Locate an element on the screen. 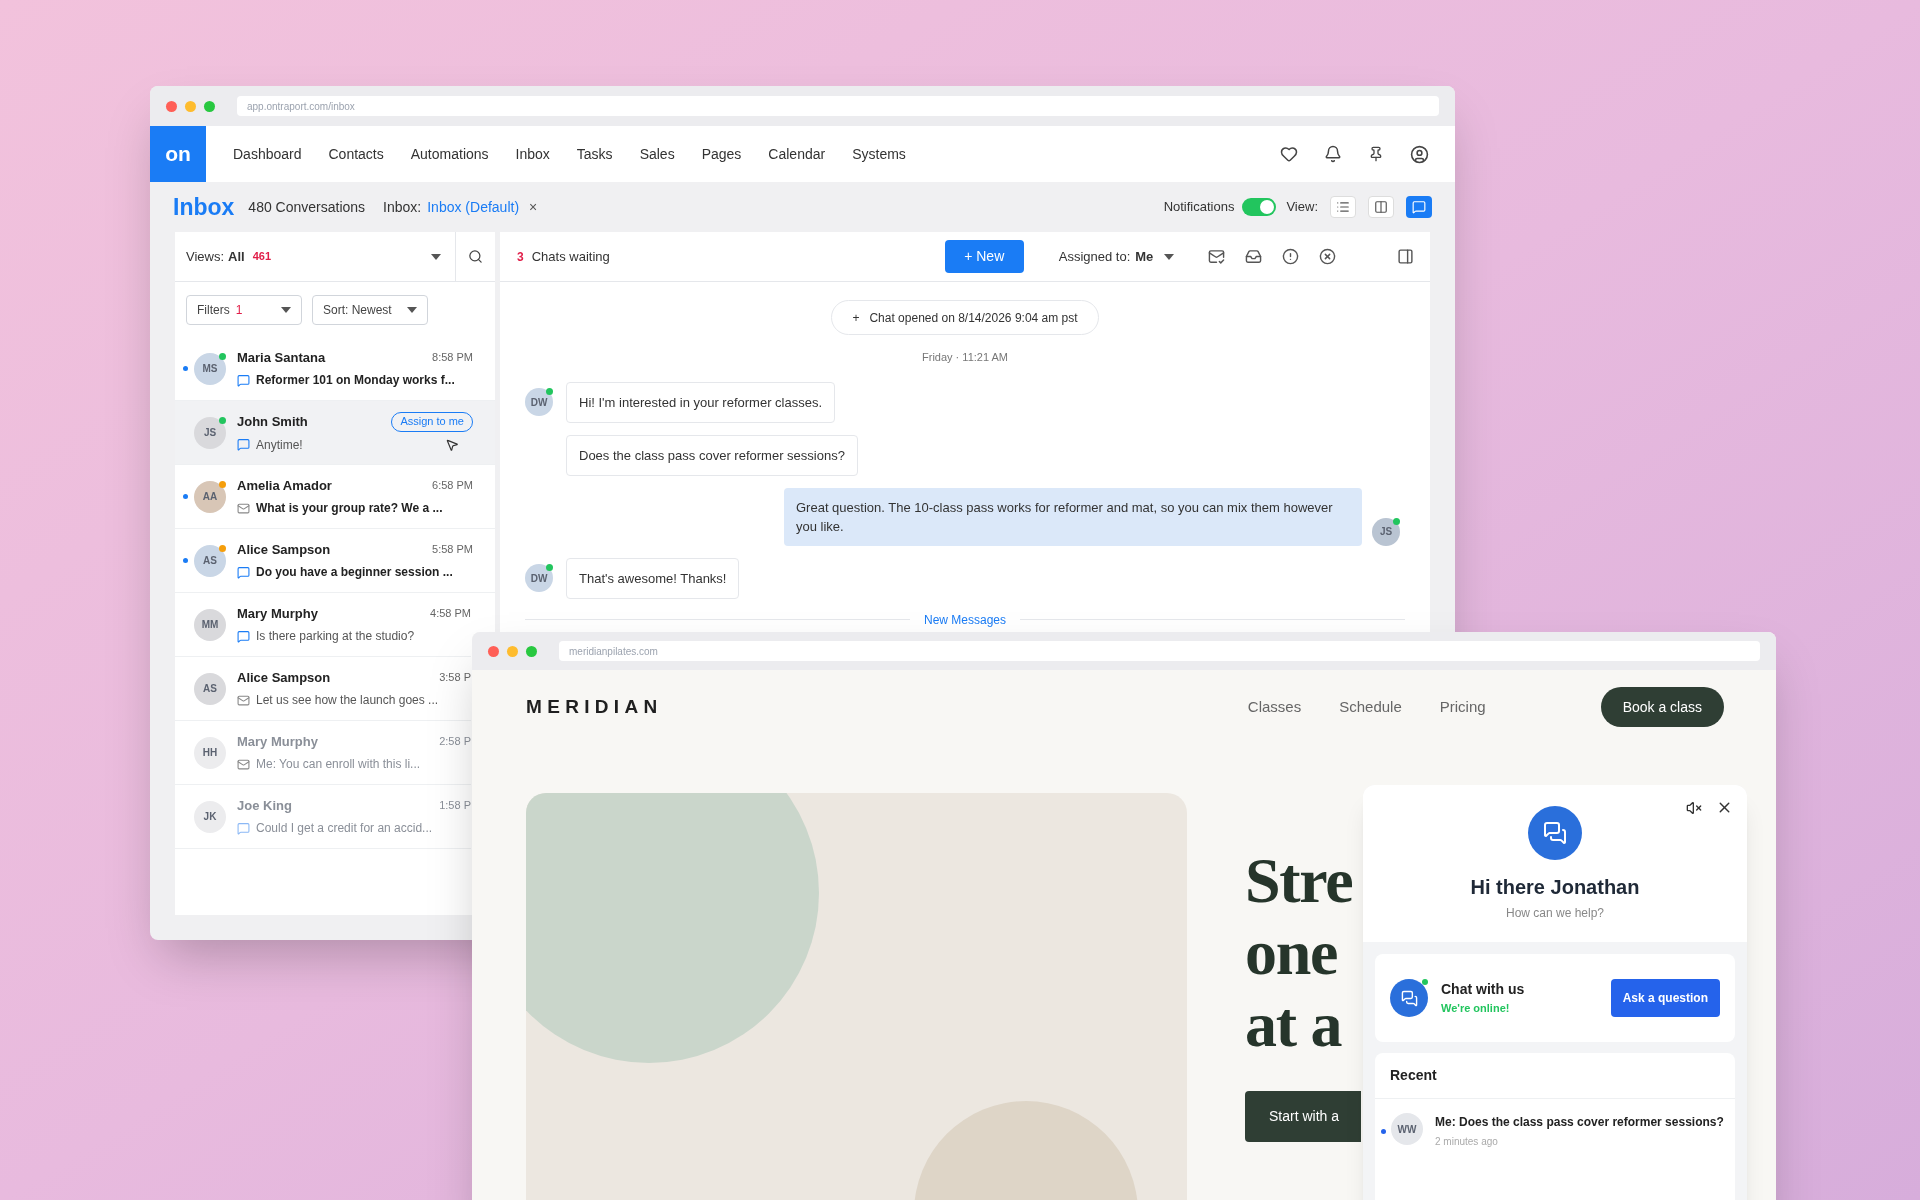 The image size is (1920, 1200). inbox-link: Inbox (Default) is located at coordinates (473, 207).